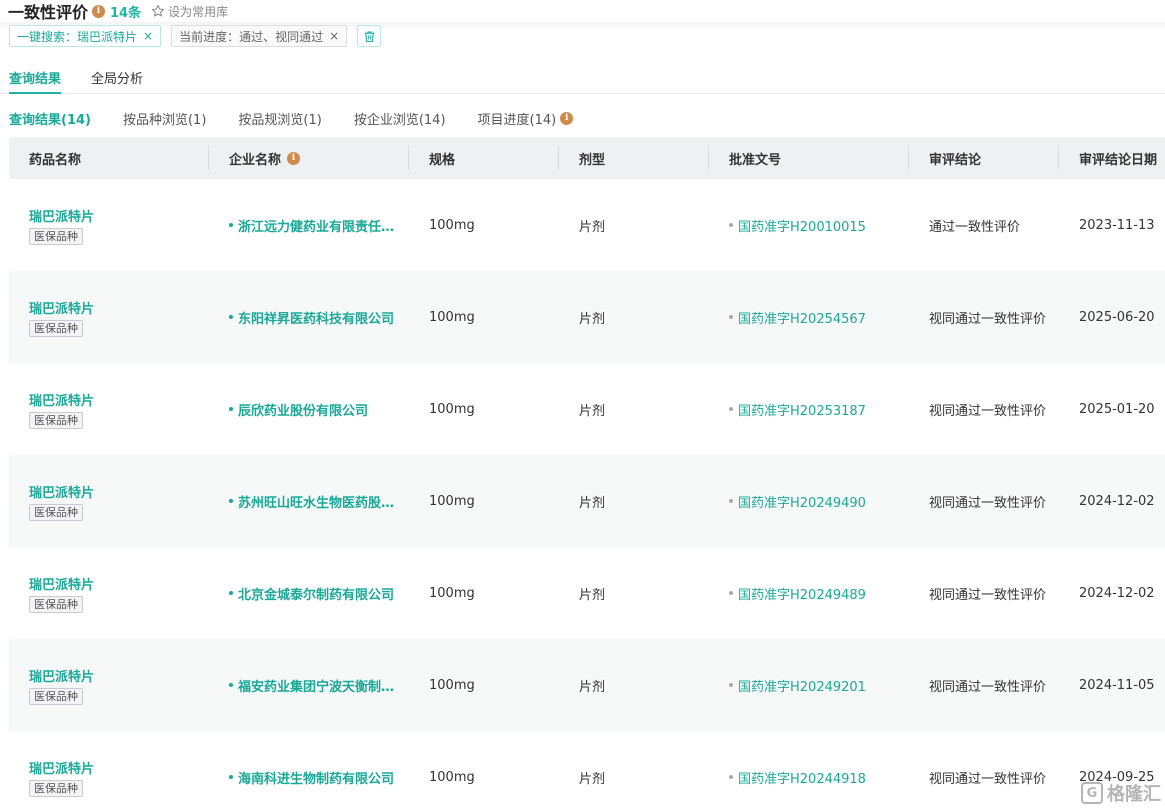  Describe the element at coordinates (259, 36) in the screenshot. I see `filter-tag-progress: 当前进度：通过、视同通过 ×` at that location.